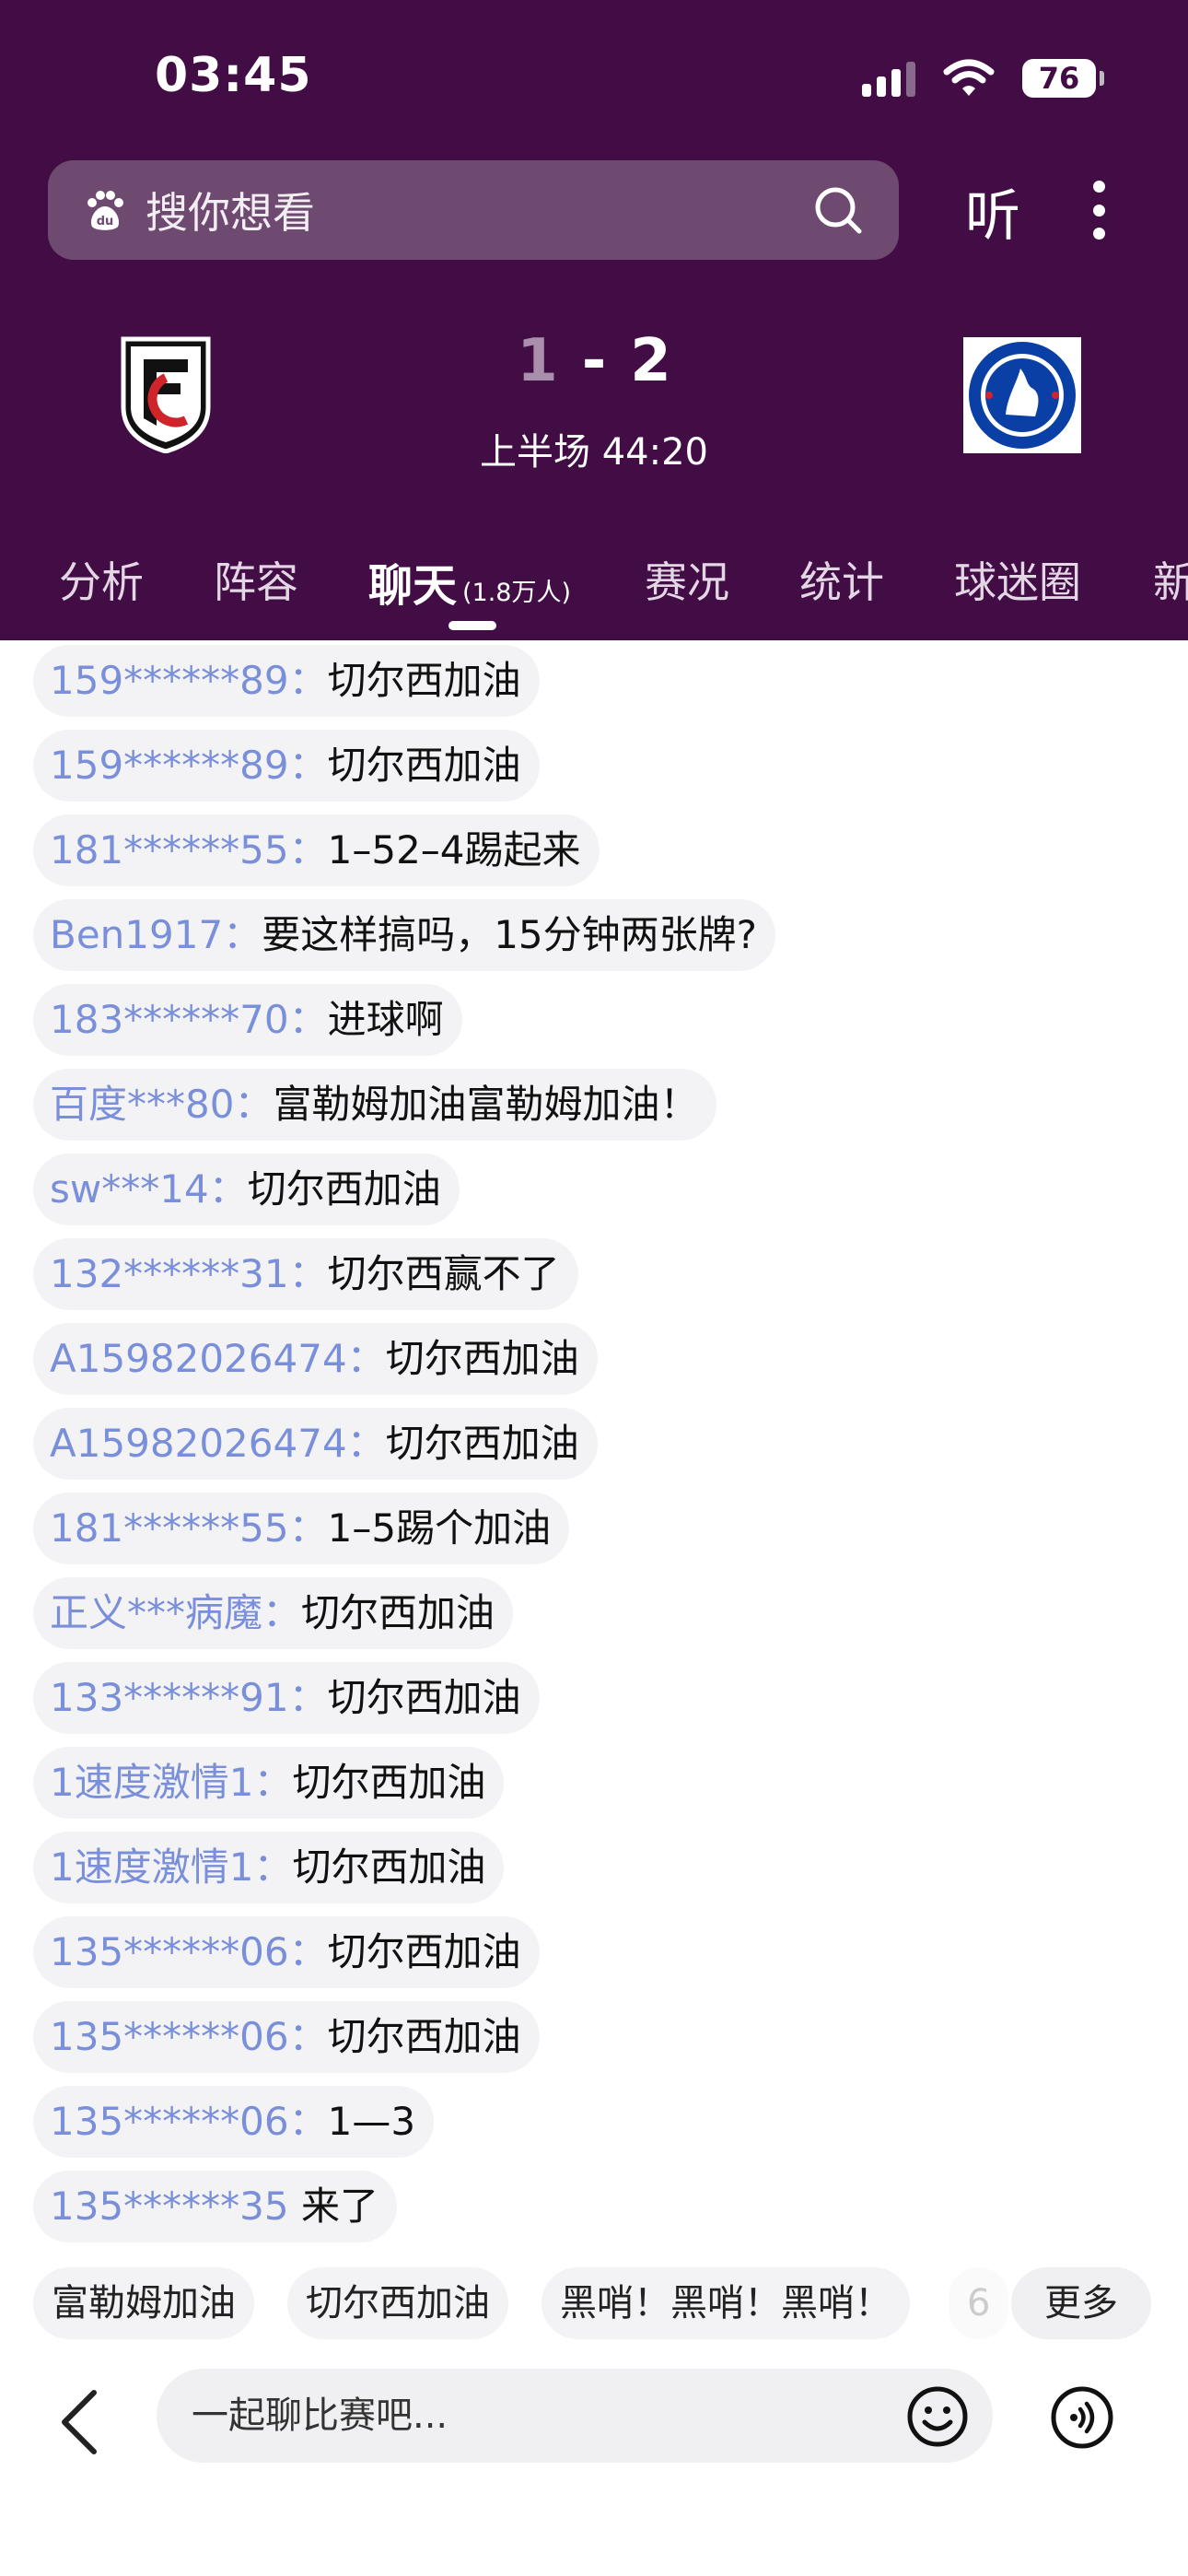 Image resolution: width=1188 pixels, height=2576 pixels. I want to click on chat-username: sw***14, so click(129, 1189).